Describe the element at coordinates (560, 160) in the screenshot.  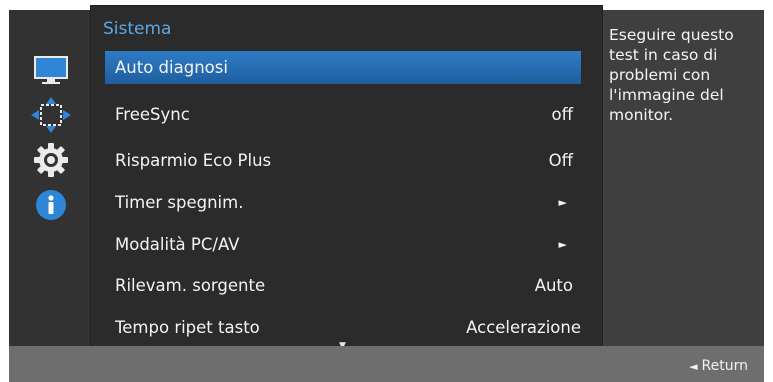
I see `menu-item-value: Off` at that location.